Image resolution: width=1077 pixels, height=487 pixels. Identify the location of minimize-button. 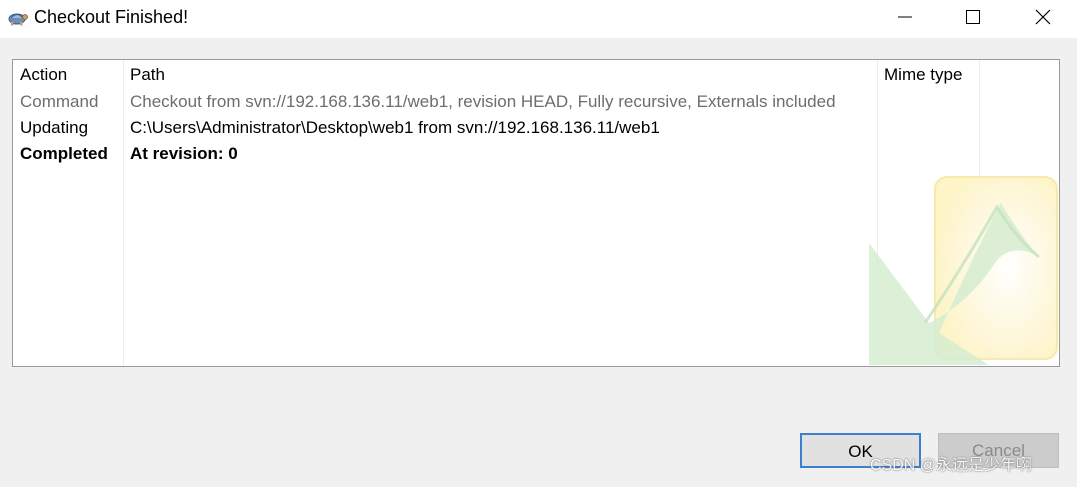
(905, 17).